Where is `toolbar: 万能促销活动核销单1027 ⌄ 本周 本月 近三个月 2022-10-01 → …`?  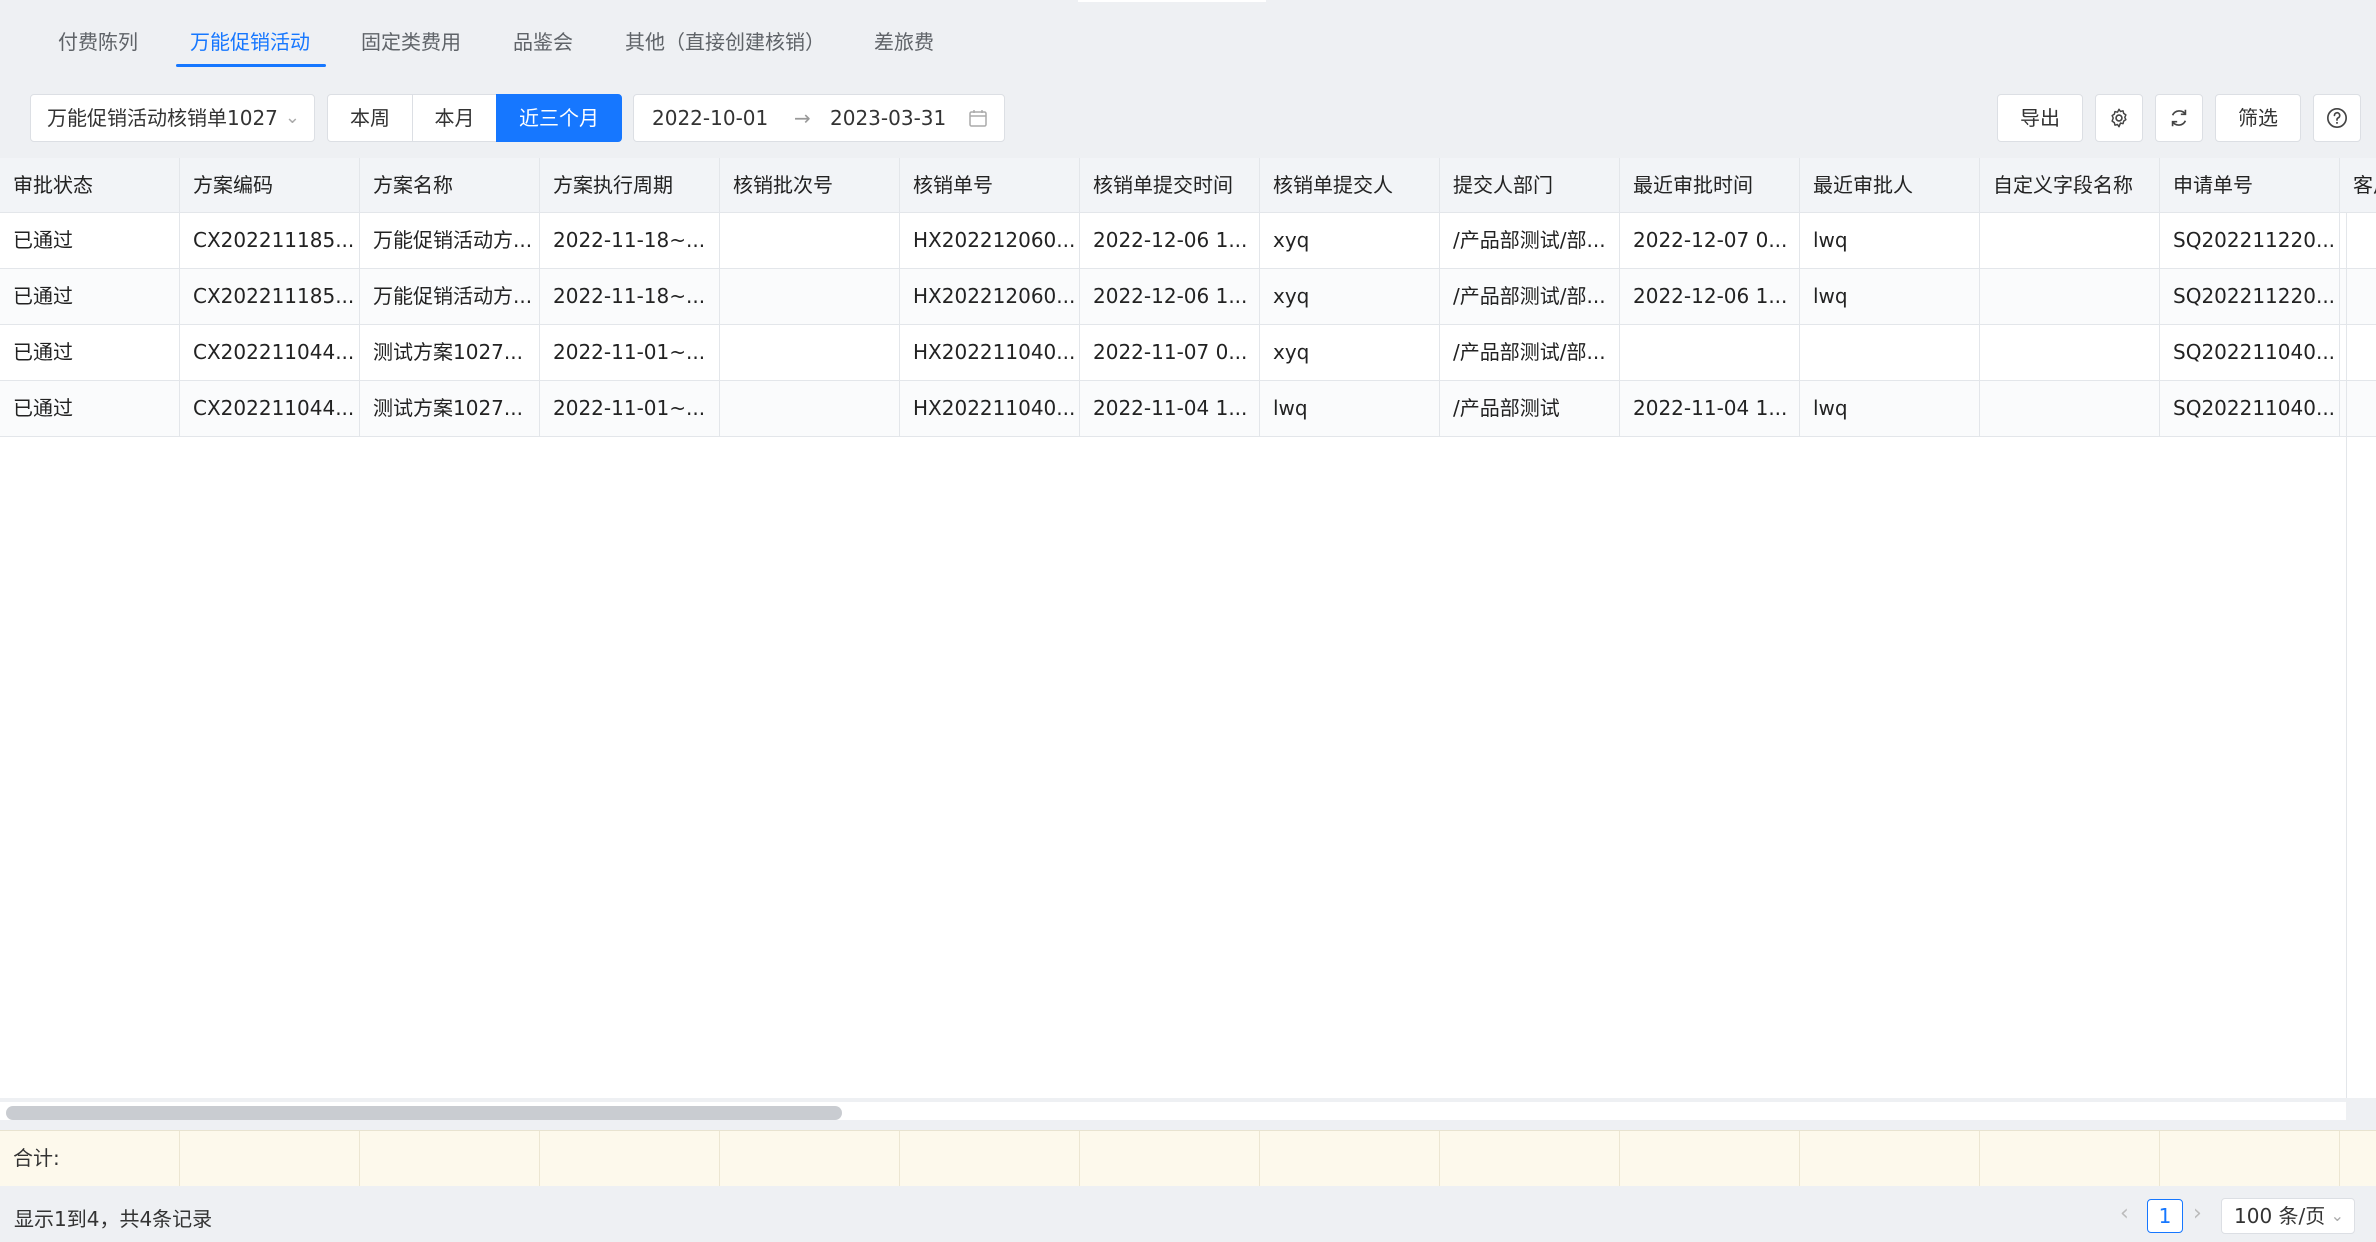 toolbar: 万能促销活动核销单1027 ⌄ 本周 本月 近三个月 2022-10-01 → … is located at coordinates (1188, 120).